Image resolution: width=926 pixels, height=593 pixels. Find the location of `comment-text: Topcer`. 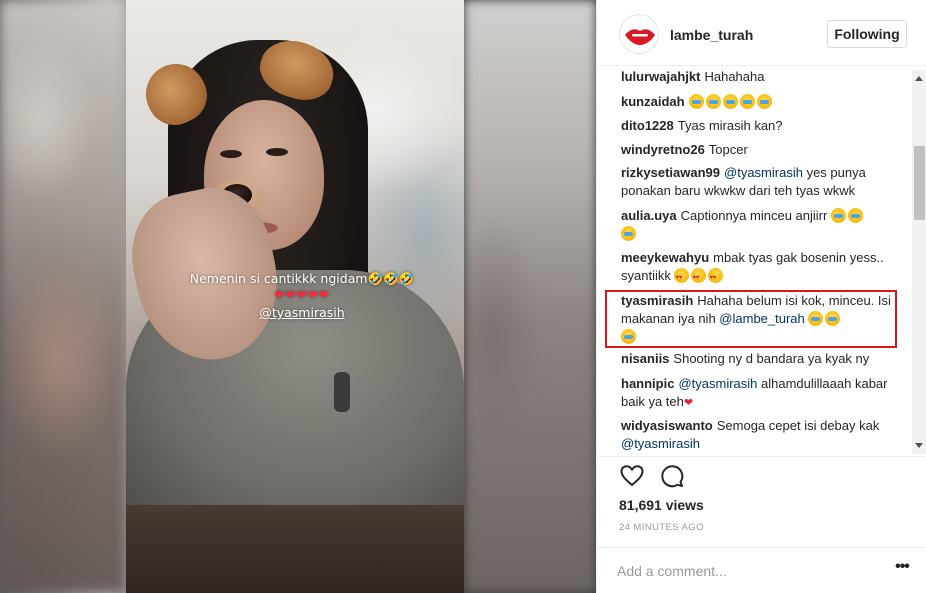

comment-text: Topcer is located at coordinates (728, 149).